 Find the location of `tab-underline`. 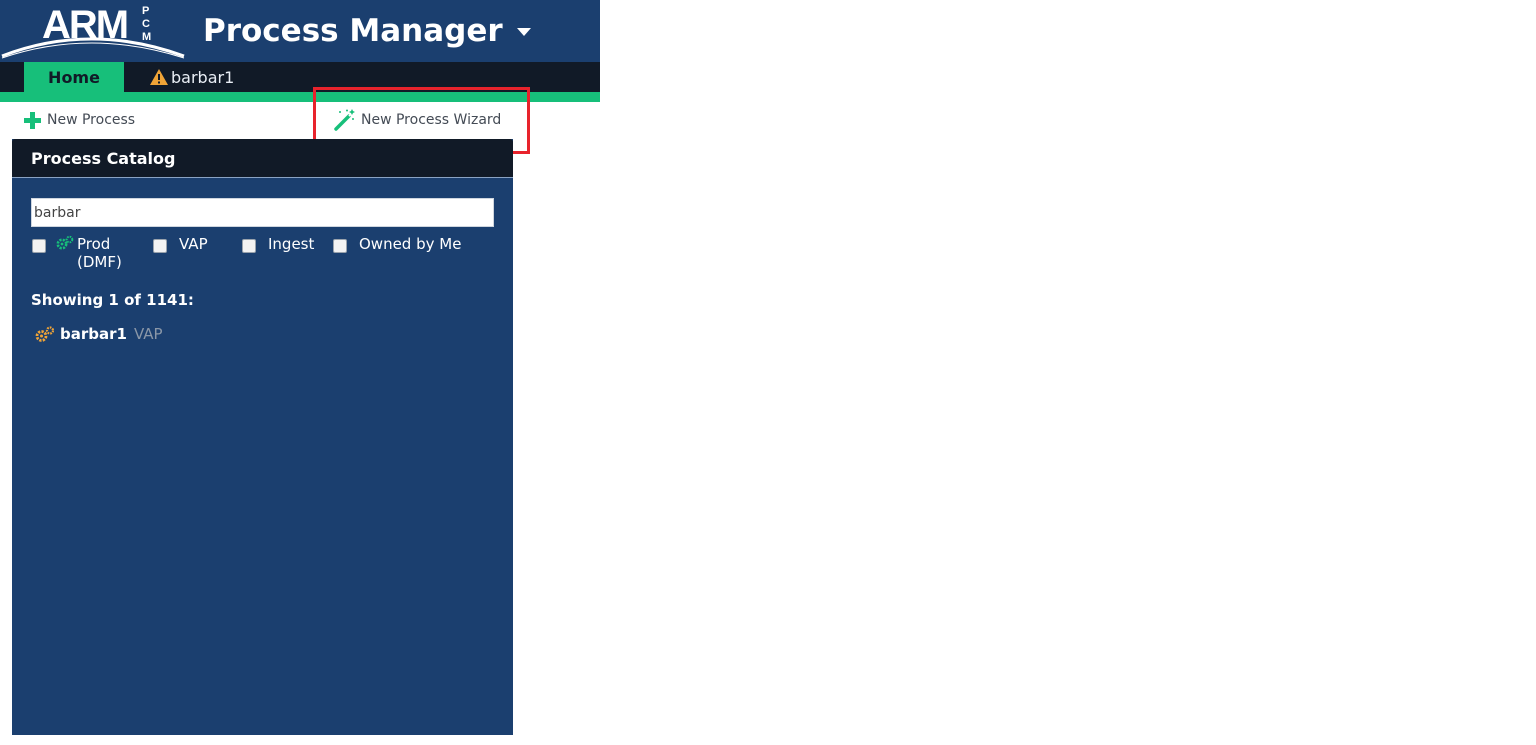

tab-underline is located at coordinates (300, 97).